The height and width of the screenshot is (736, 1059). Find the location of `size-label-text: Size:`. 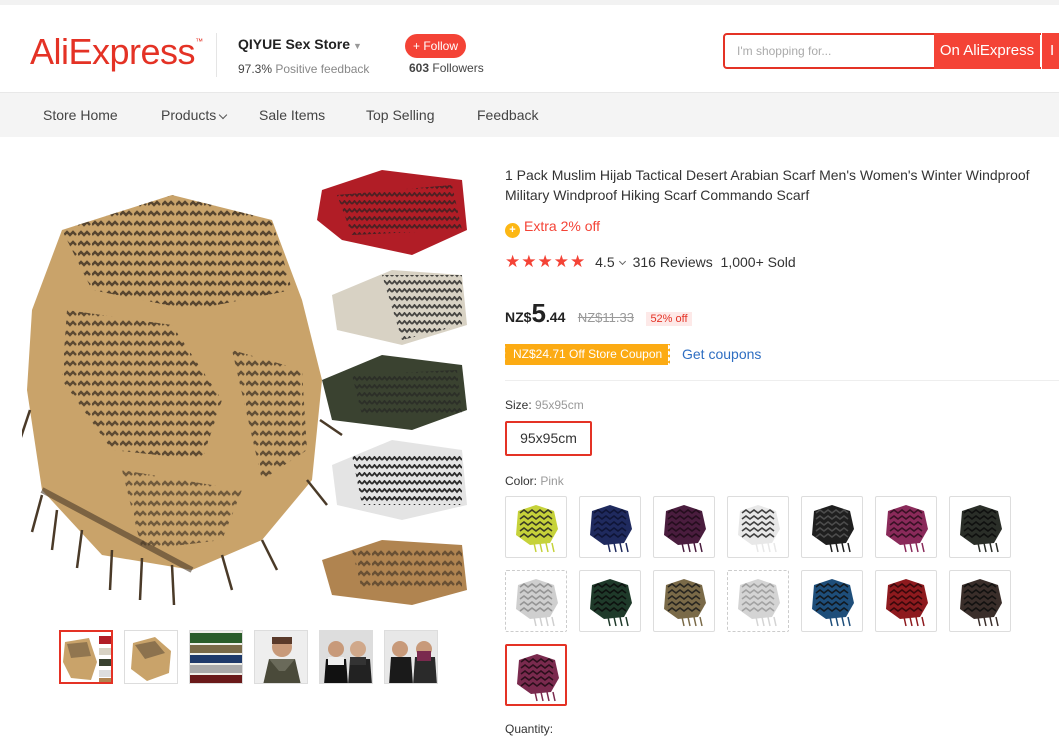

size-label-text: Size: is located at coordinates (518, 405).